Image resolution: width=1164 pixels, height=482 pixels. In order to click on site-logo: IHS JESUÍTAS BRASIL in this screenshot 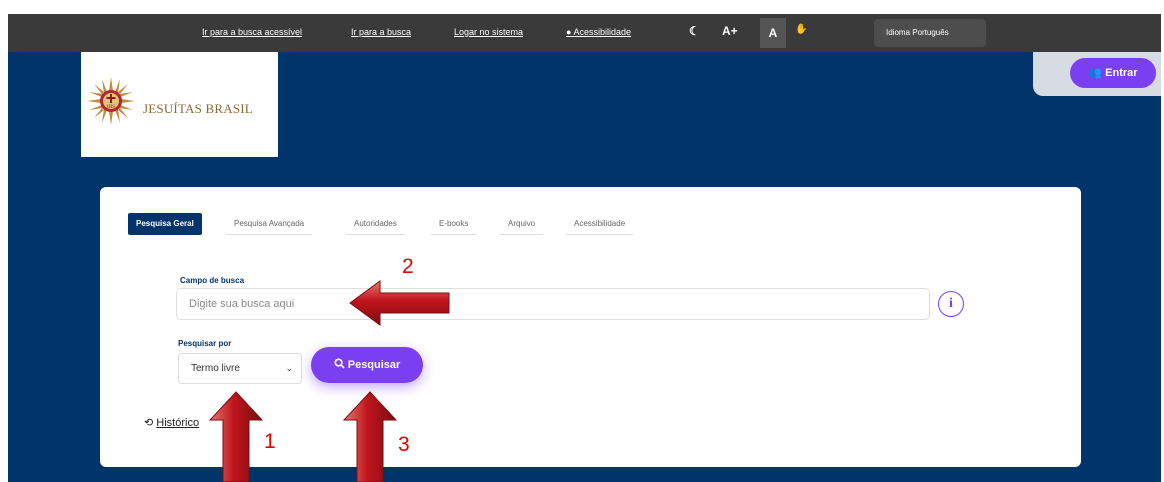, I will do `click(179, 104)`.